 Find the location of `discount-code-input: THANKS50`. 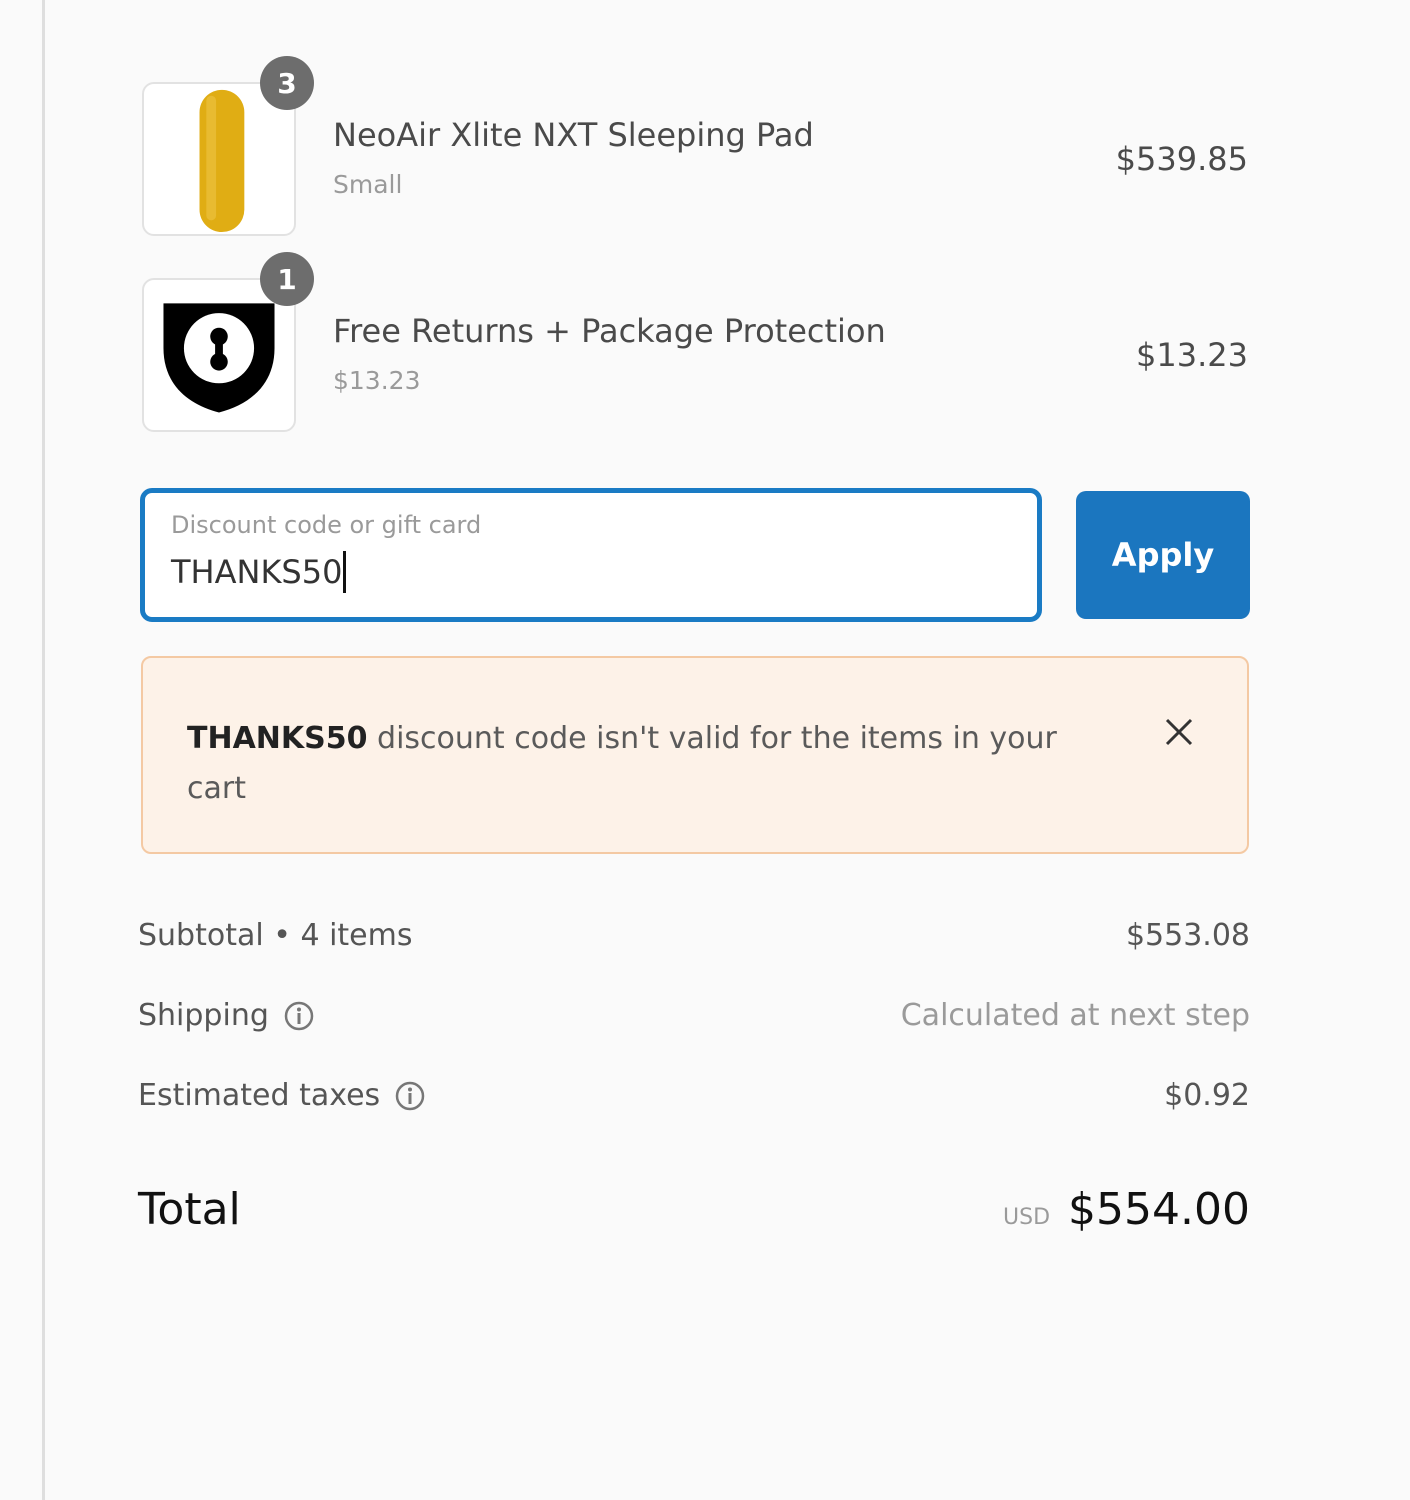

discount-code-input: THANKS50 is located at coordinates (259, 572).